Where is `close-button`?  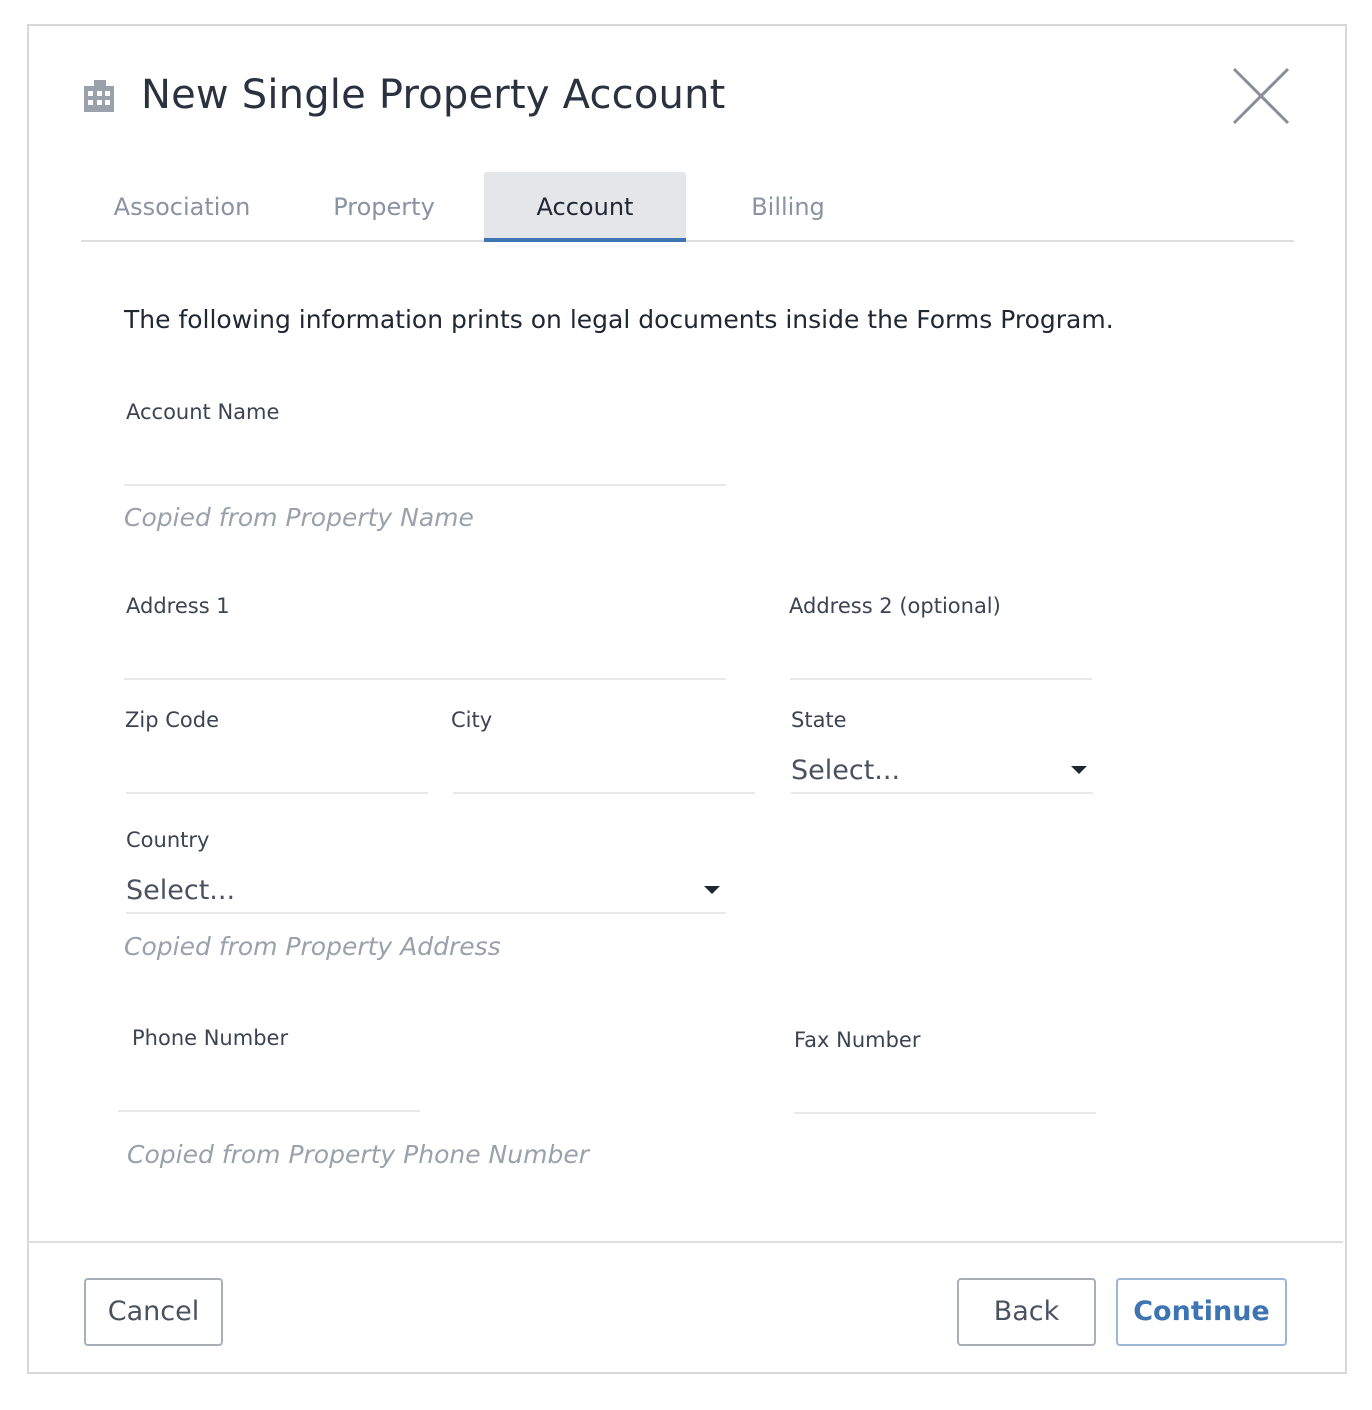
close-button is located at coordinates (1261, 96).